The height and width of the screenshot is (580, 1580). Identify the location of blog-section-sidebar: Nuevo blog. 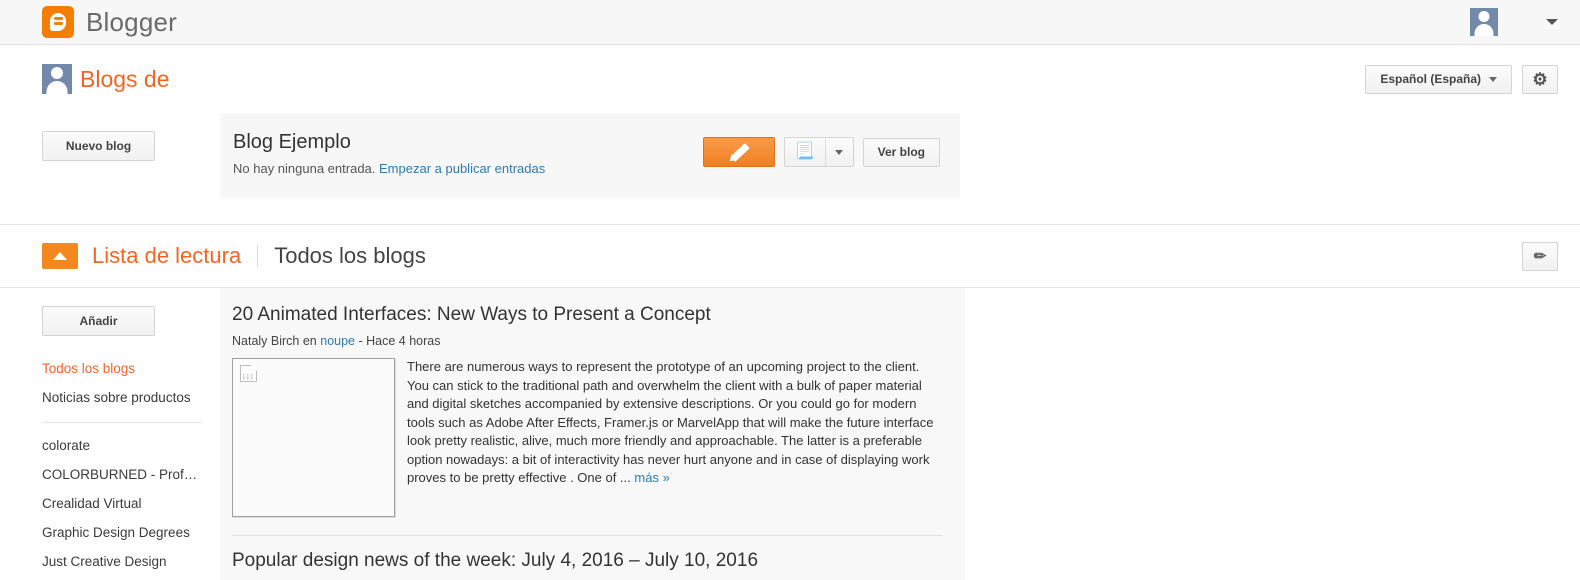
(110, 155).